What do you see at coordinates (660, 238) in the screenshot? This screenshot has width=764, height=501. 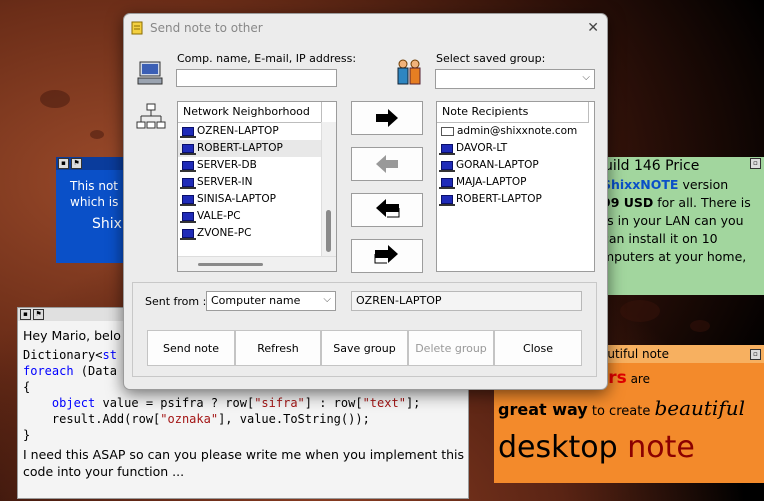 I see `note-text: can install it on 10` at bounding box center [660, 238].